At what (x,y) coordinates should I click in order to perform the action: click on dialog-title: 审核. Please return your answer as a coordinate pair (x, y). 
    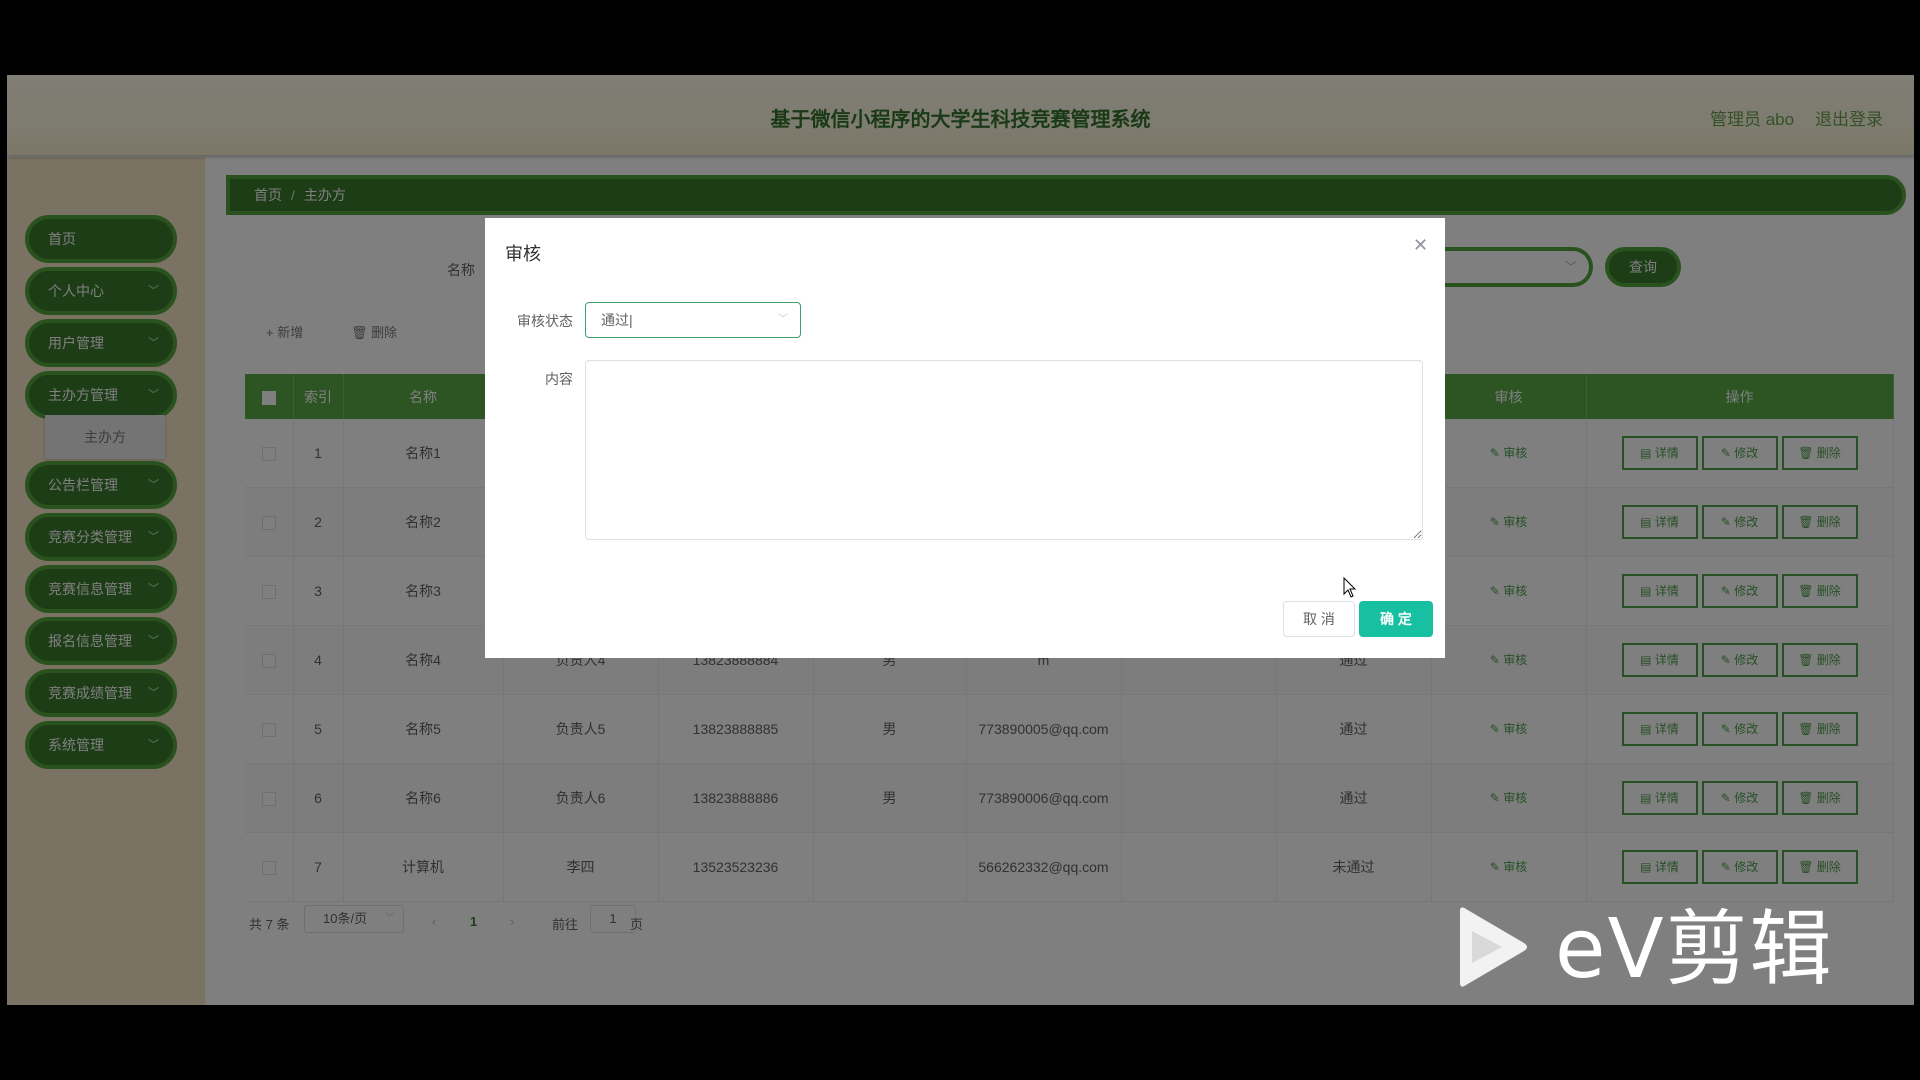
    Looking at the image, I should click on (523, 254).